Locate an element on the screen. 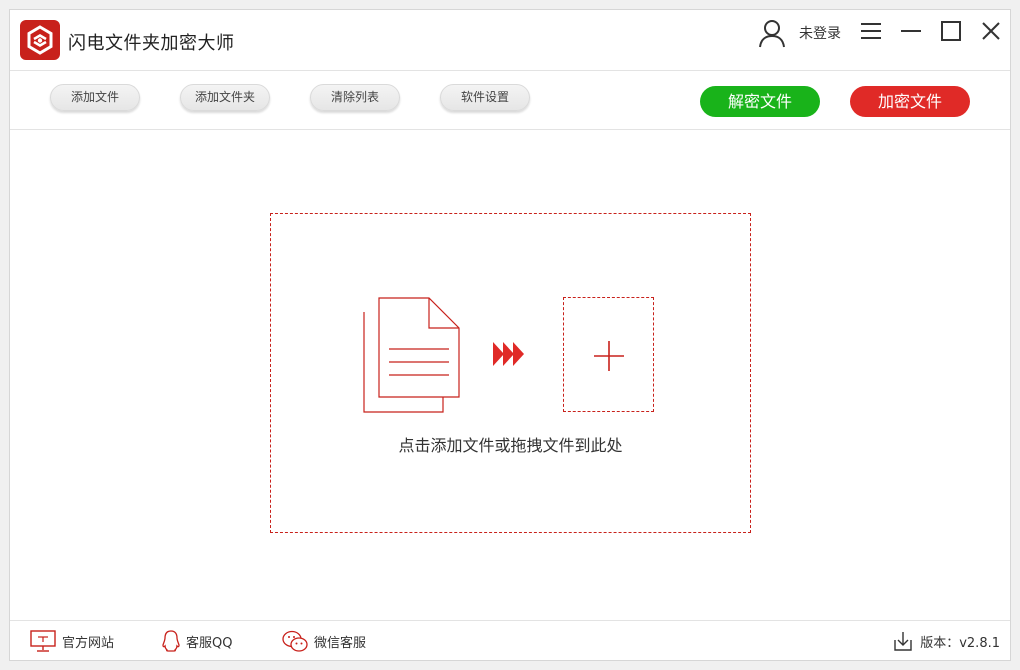 This screenshot has height=670, width=1020. wechat-support-link: 微信客服 is located at coordinates (324, 641).